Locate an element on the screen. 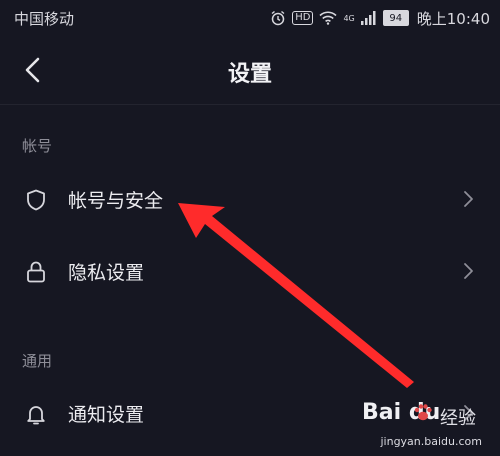 Image resolution: width=500 pixels, height=456 pixels. hd-badge: HD is located at coordinates (303, 18).